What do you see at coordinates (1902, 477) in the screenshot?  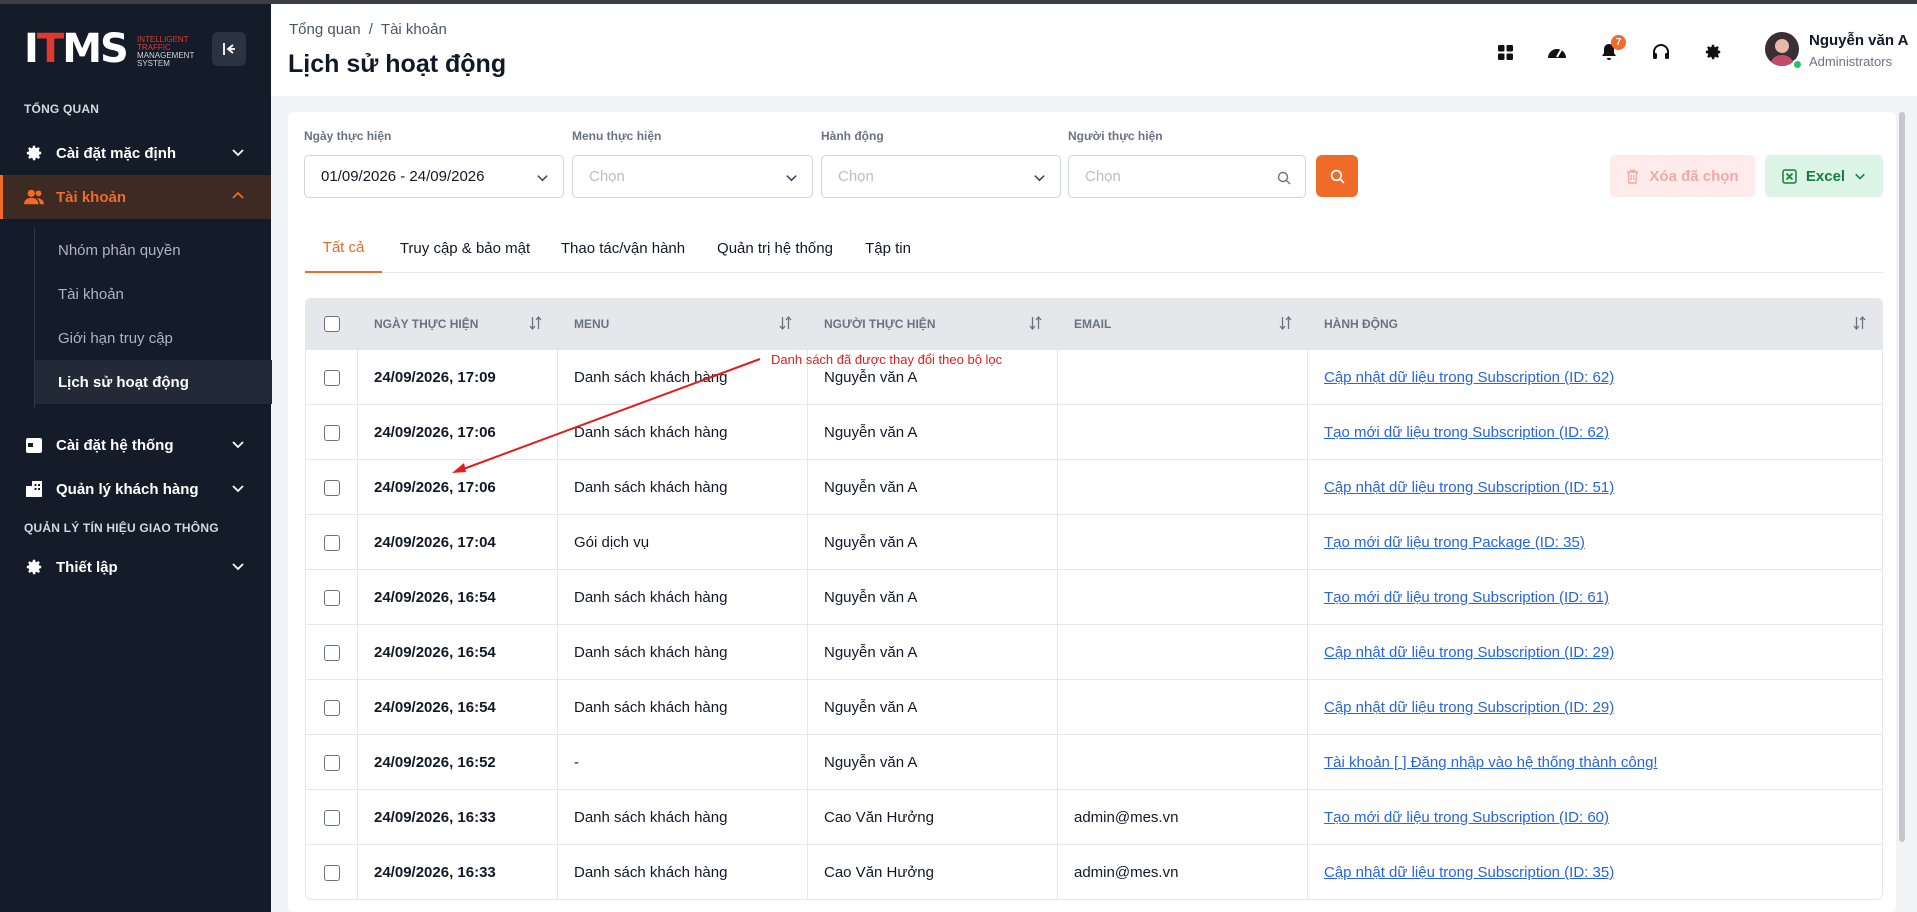 I see `vertical-scrollbar` at bounding box center [1902, 477].